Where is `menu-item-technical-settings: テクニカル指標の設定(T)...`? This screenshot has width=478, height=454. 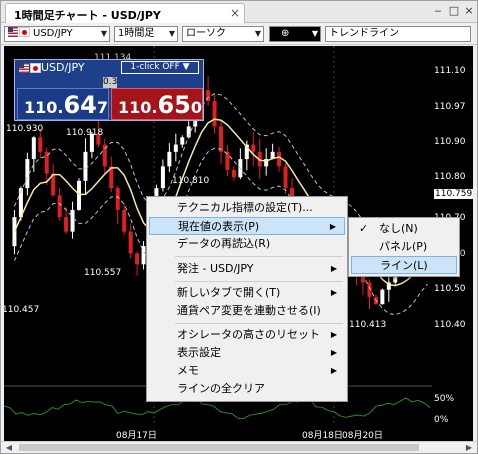
menu-item-technical-settings: テクニカル指標の設定(T)... is located at coordinates (247, 208).